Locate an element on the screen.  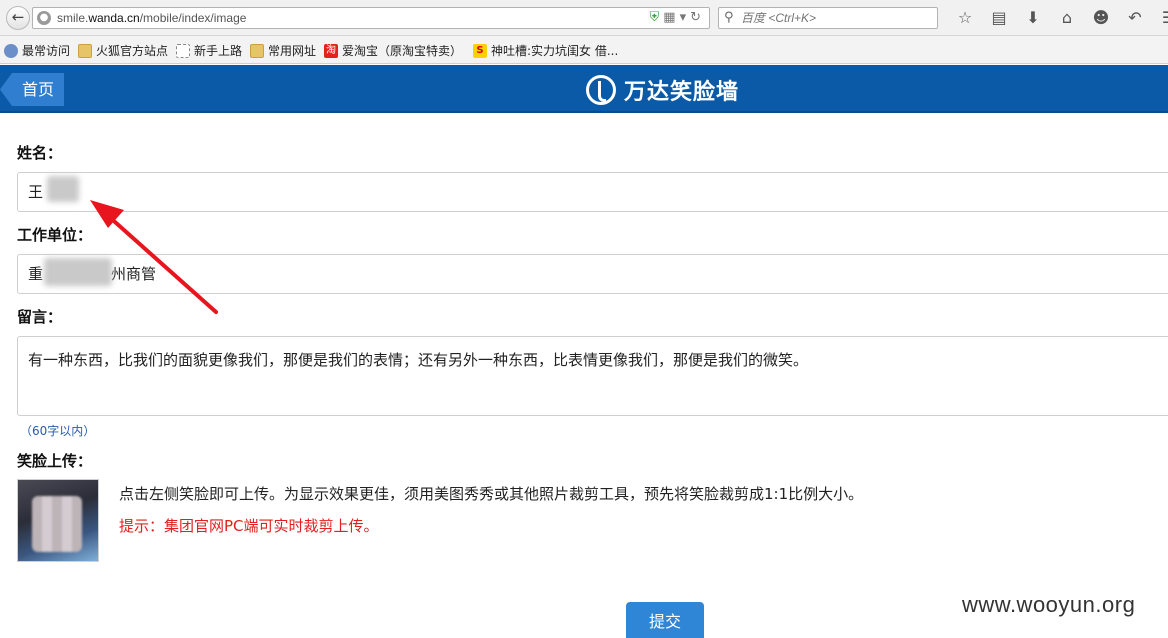
toolbar-icons: ☆ ▤ ⬇ ⌂ ☻ ↶ ☰ is located at coordinates (1058, 18).